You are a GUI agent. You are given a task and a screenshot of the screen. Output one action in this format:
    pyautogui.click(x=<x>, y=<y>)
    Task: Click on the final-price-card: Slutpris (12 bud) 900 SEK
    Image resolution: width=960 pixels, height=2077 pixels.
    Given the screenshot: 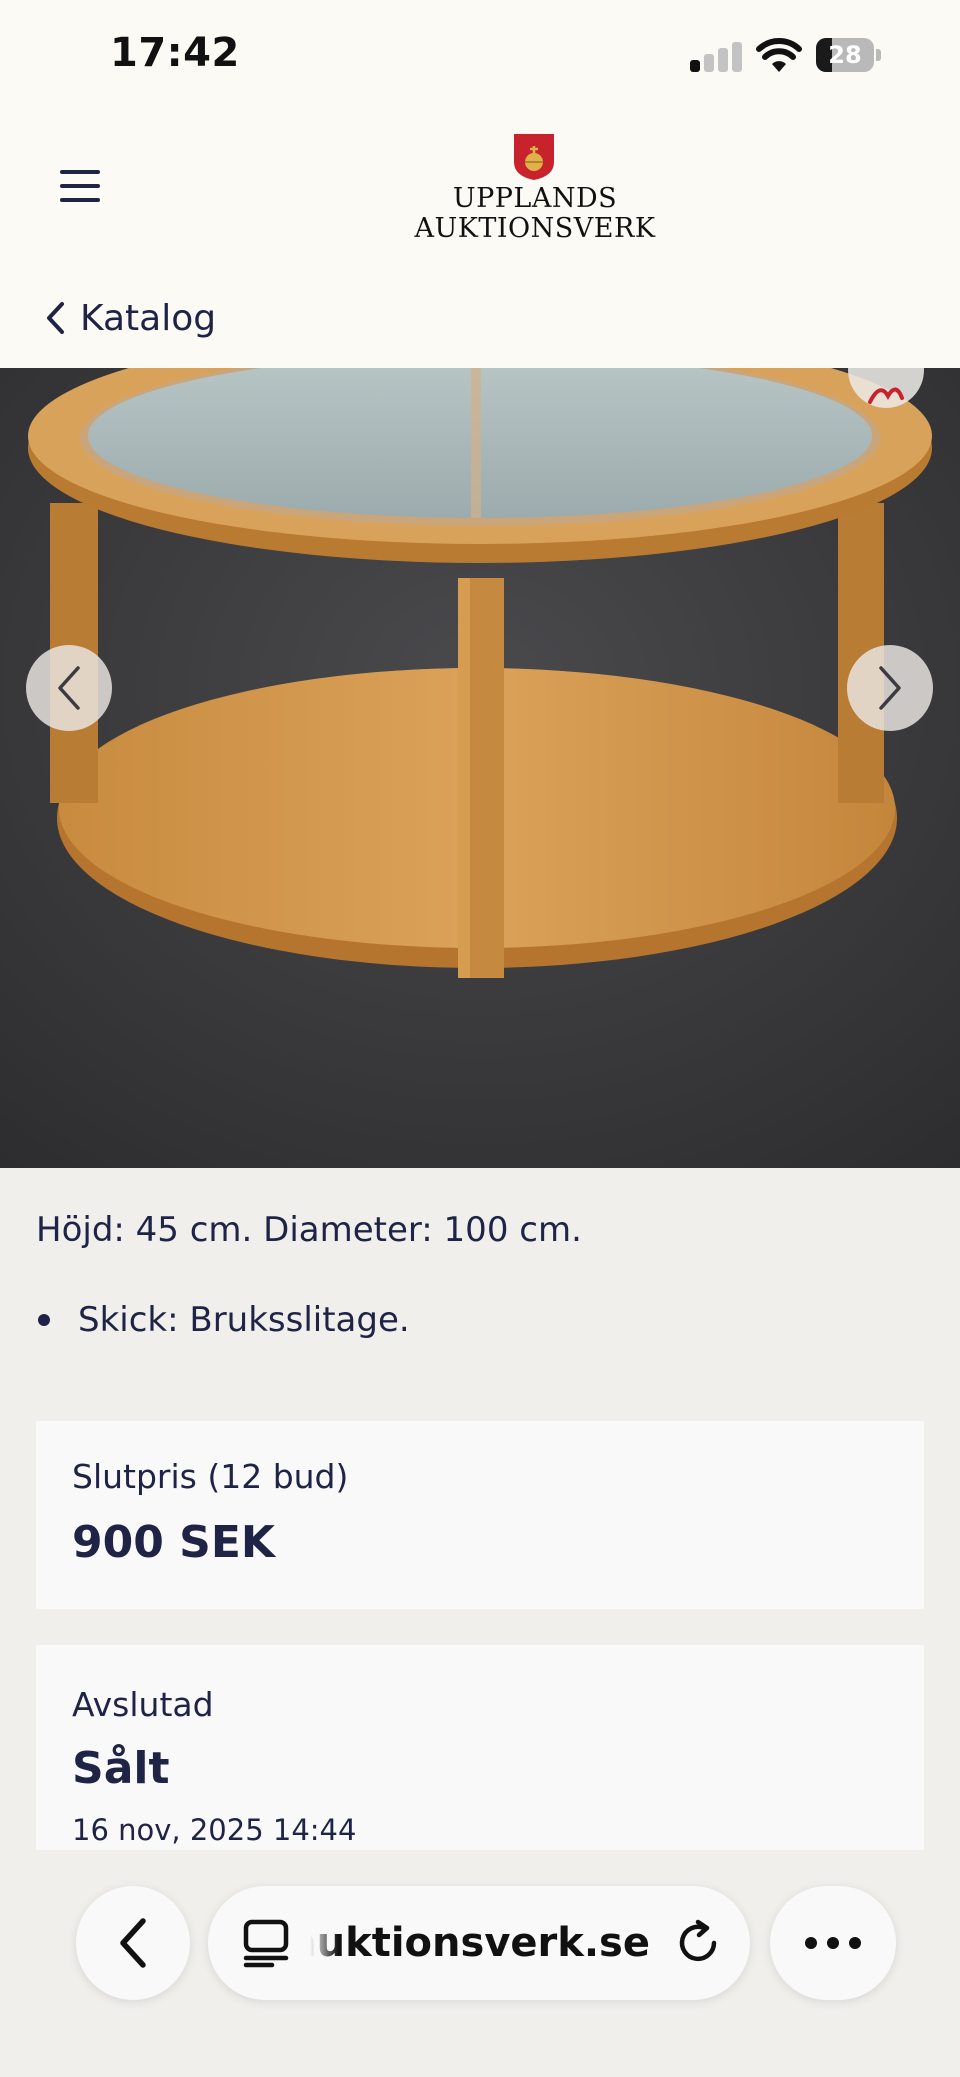 What is the action you would take?
    pyautogui.click(x=480, y=1515)
    